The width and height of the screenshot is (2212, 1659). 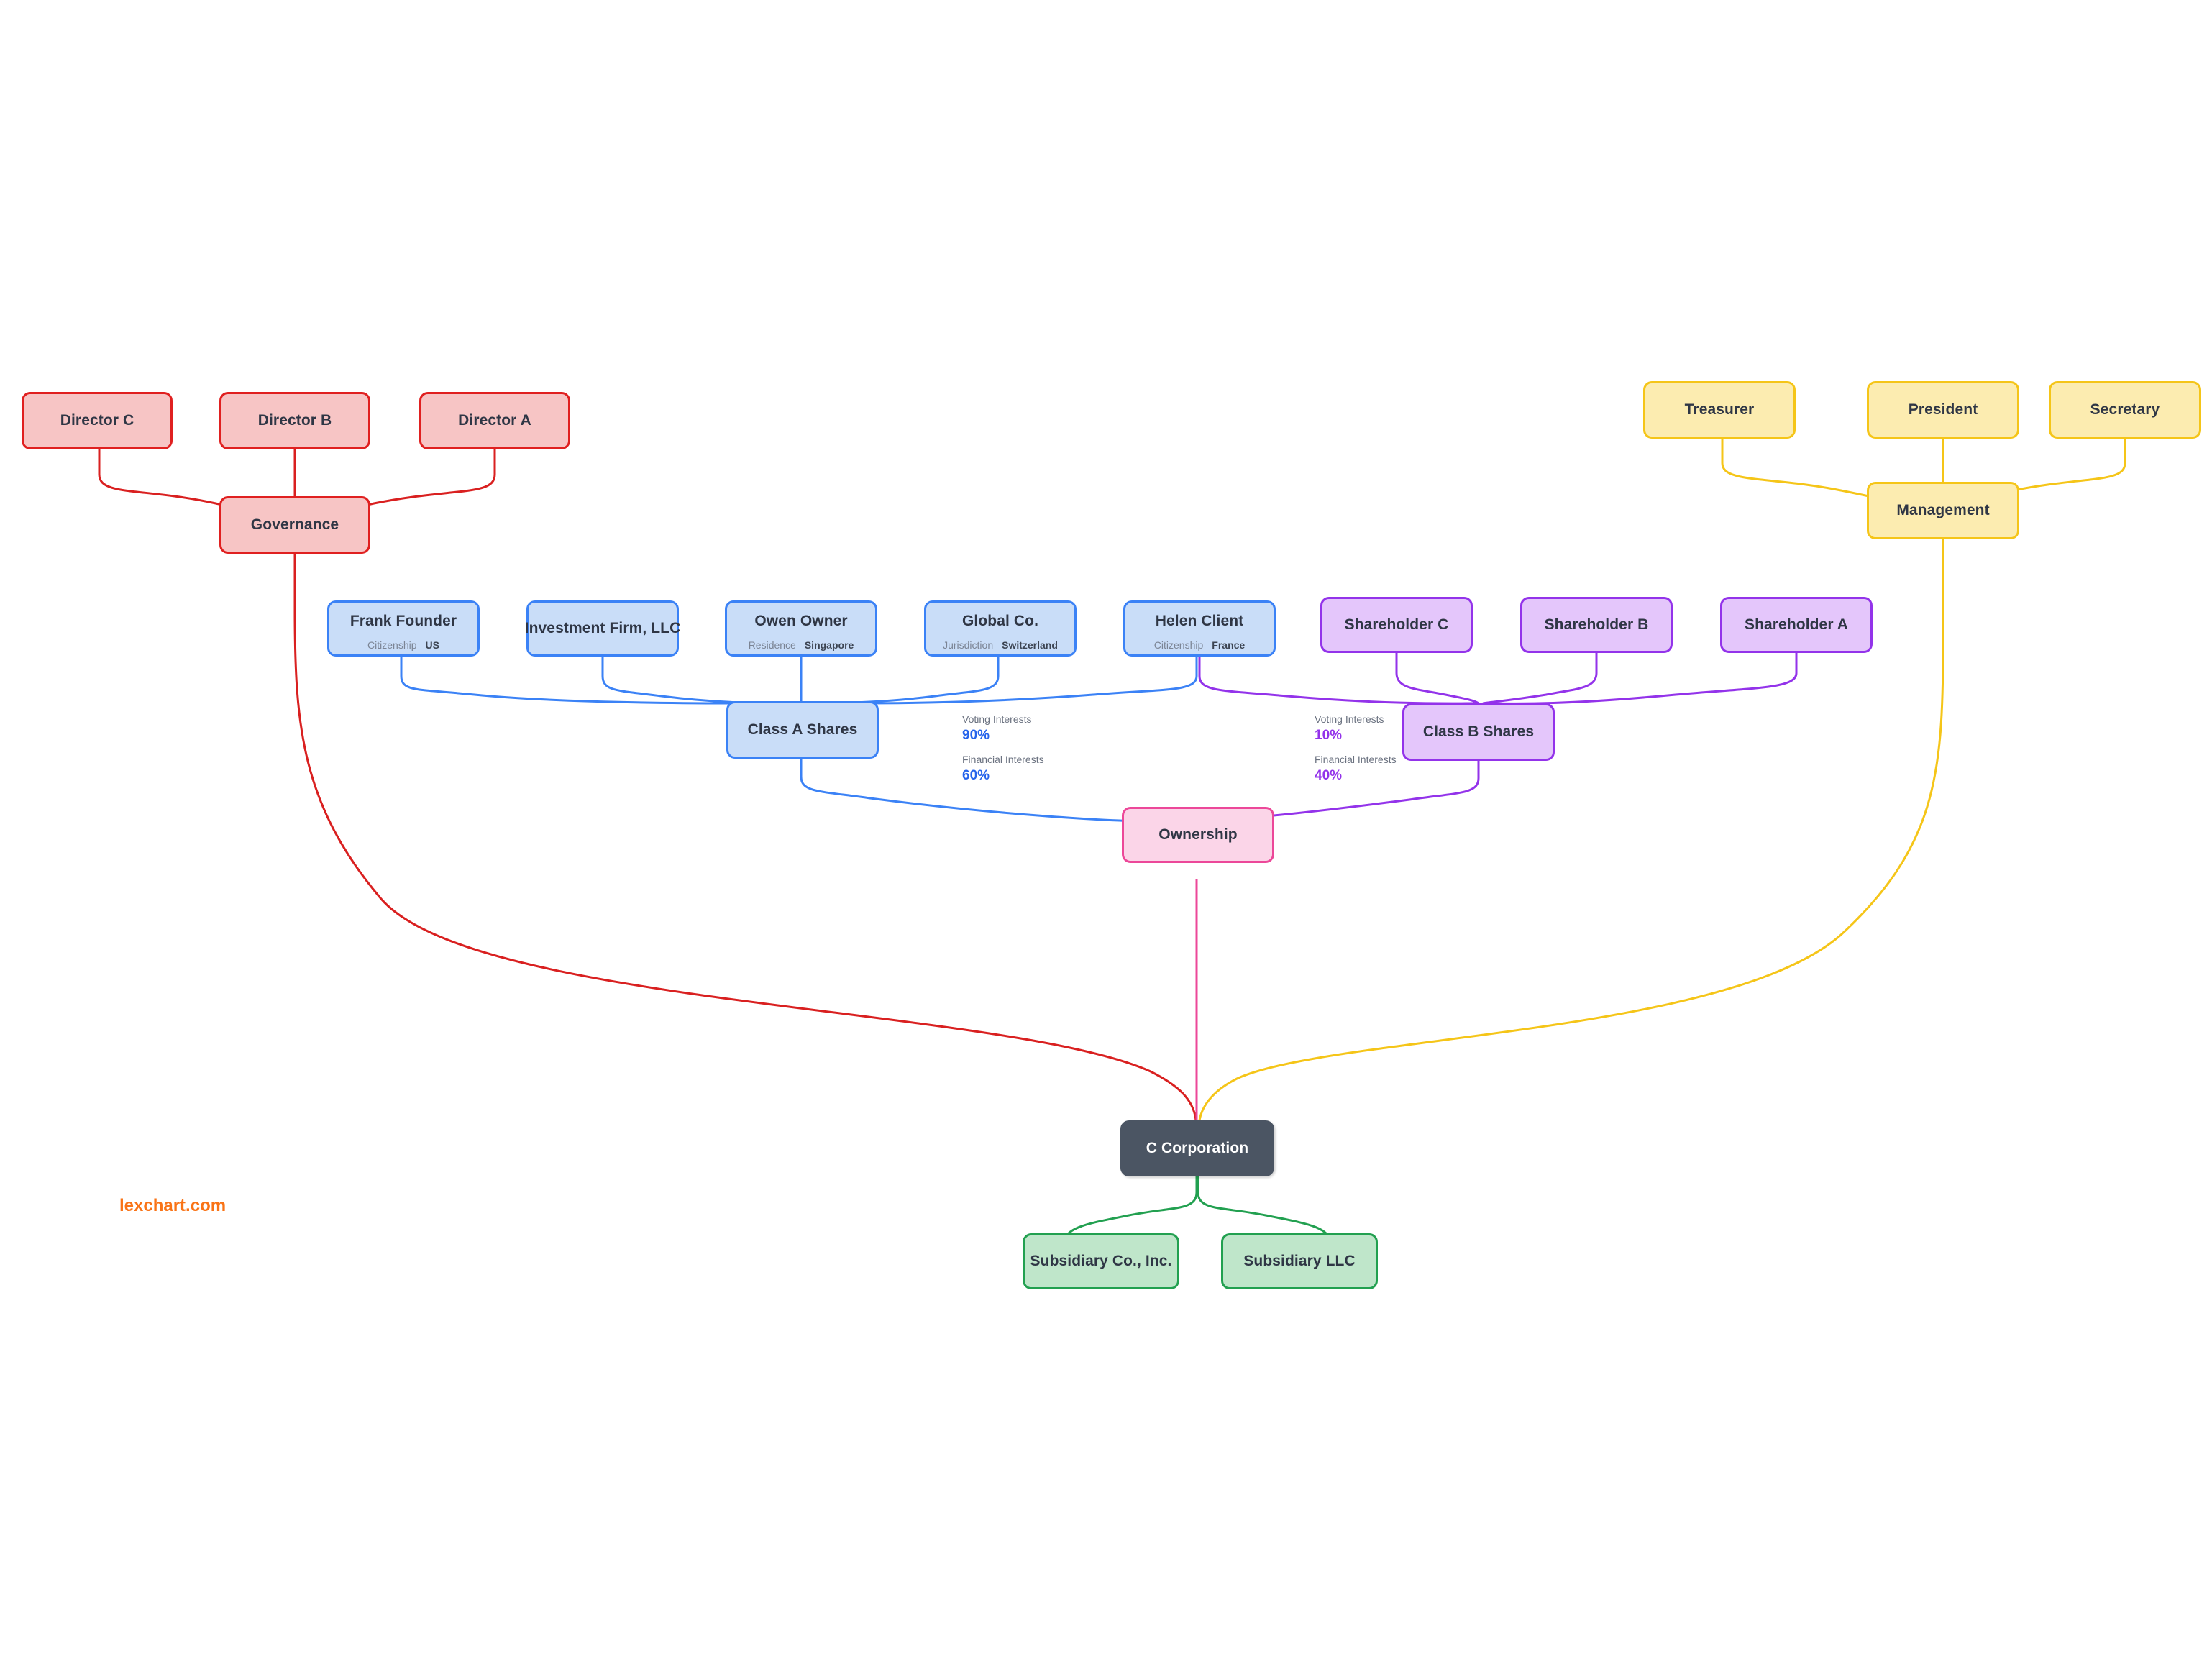 I want to click on node-shareholder-b: Shareholder B, so click(x=1597, y=625).